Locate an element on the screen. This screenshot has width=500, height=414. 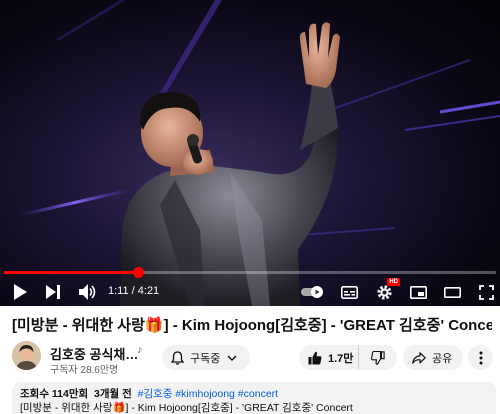
scrubber-handle is located at coordinates (138, 272).